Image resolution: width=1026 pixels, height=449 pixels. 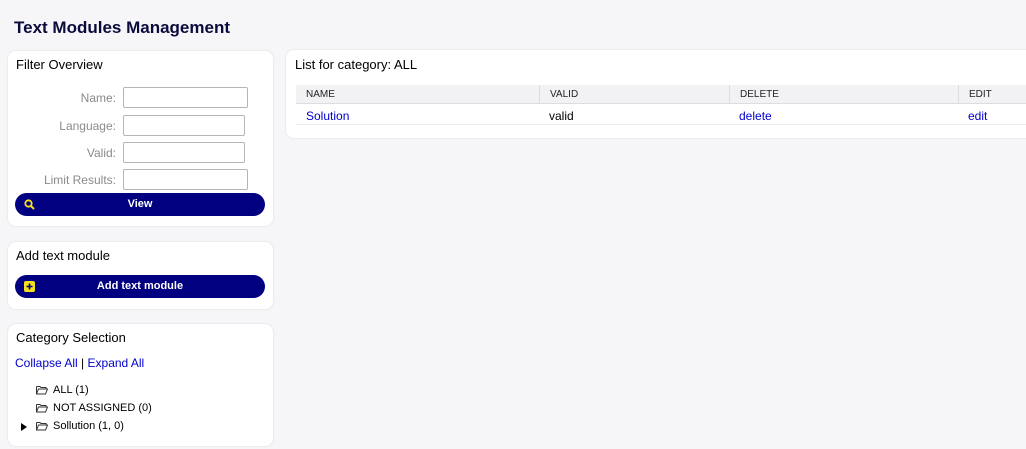 I want to click on row-delete-link: delete, so click(x=755, y=116).